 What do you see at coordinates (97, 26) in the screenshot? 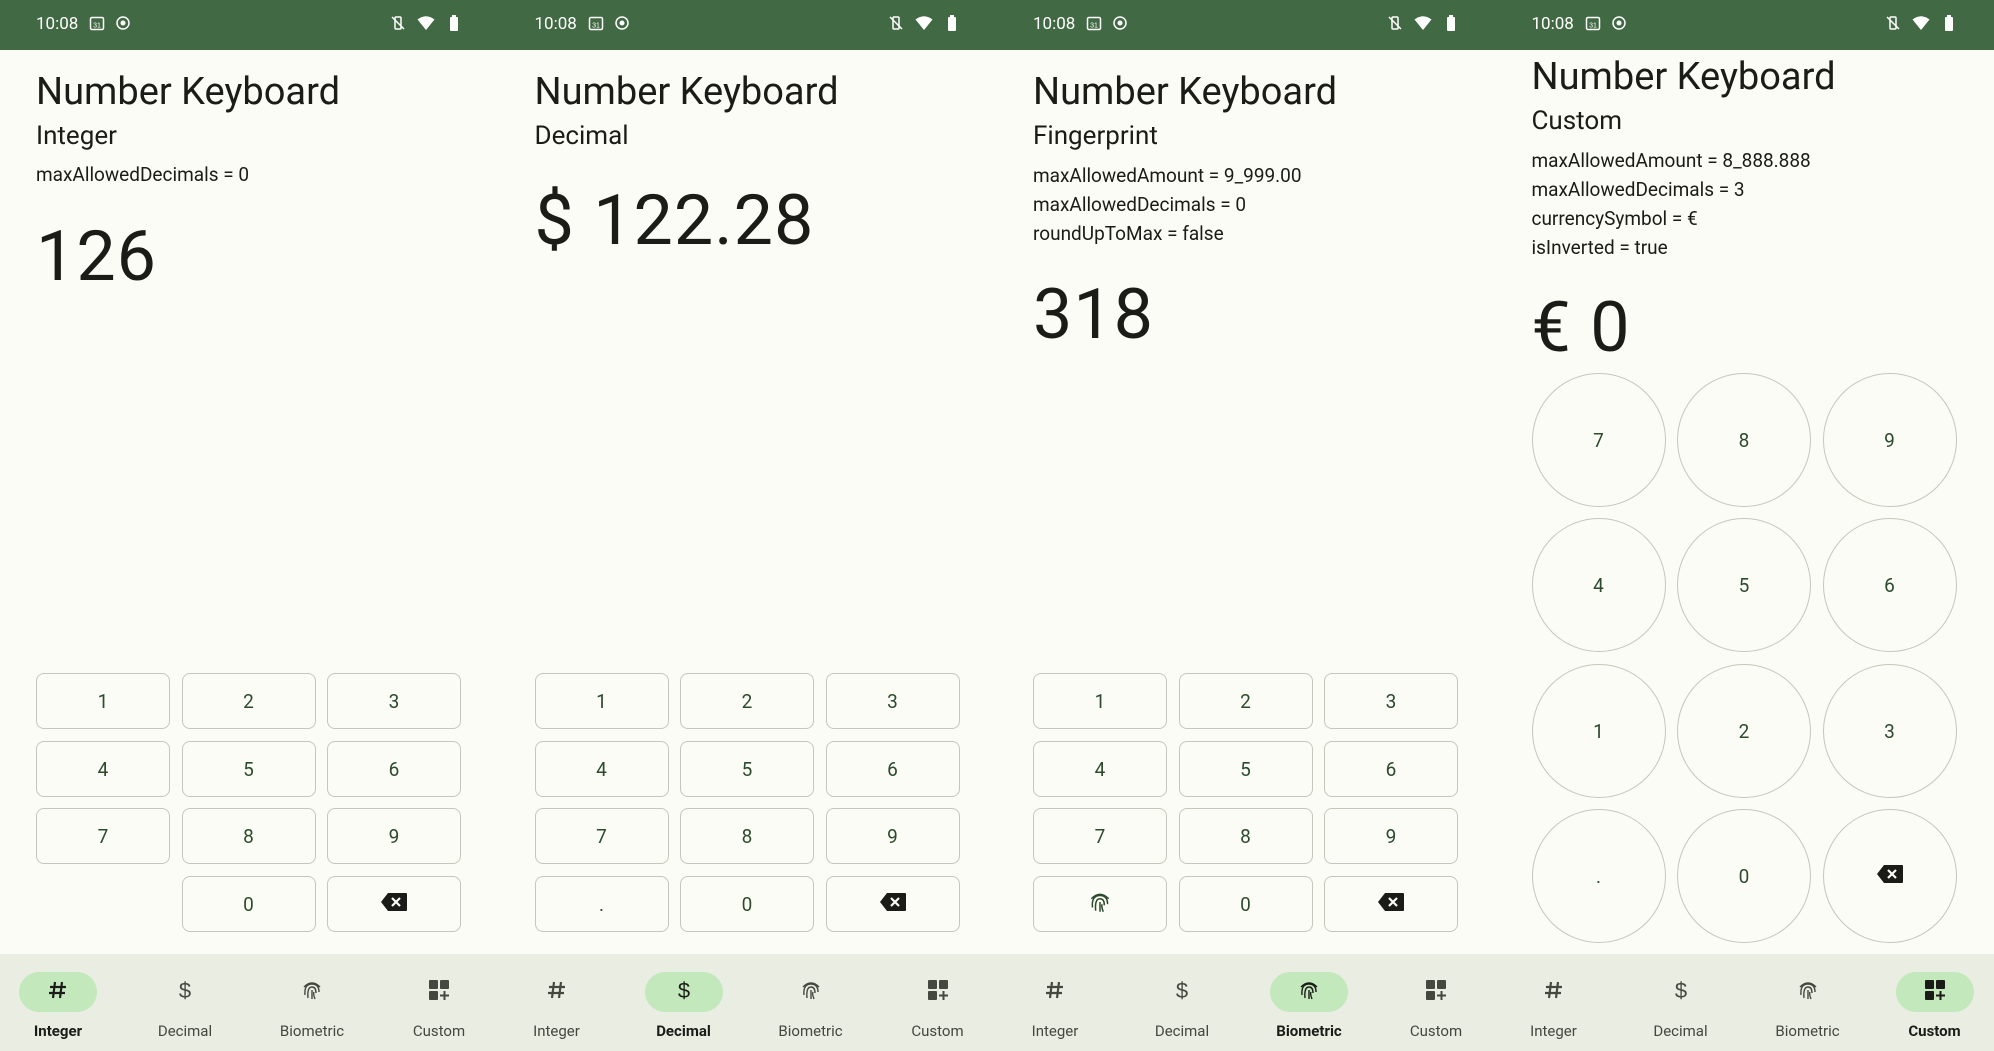
I see `svg-text: 31` at bounding box center [97, 26].